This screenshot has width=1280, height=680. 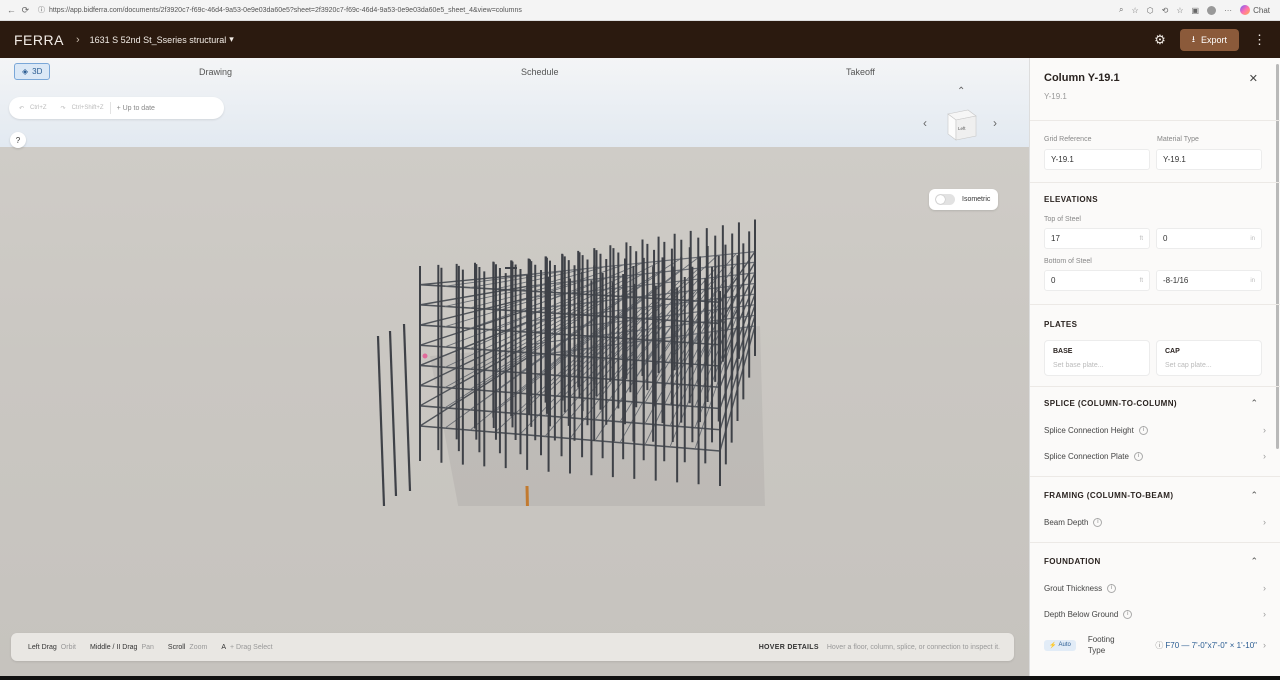 I want to click on browser-nav: ← ⟳, so click(x=16, y=10).